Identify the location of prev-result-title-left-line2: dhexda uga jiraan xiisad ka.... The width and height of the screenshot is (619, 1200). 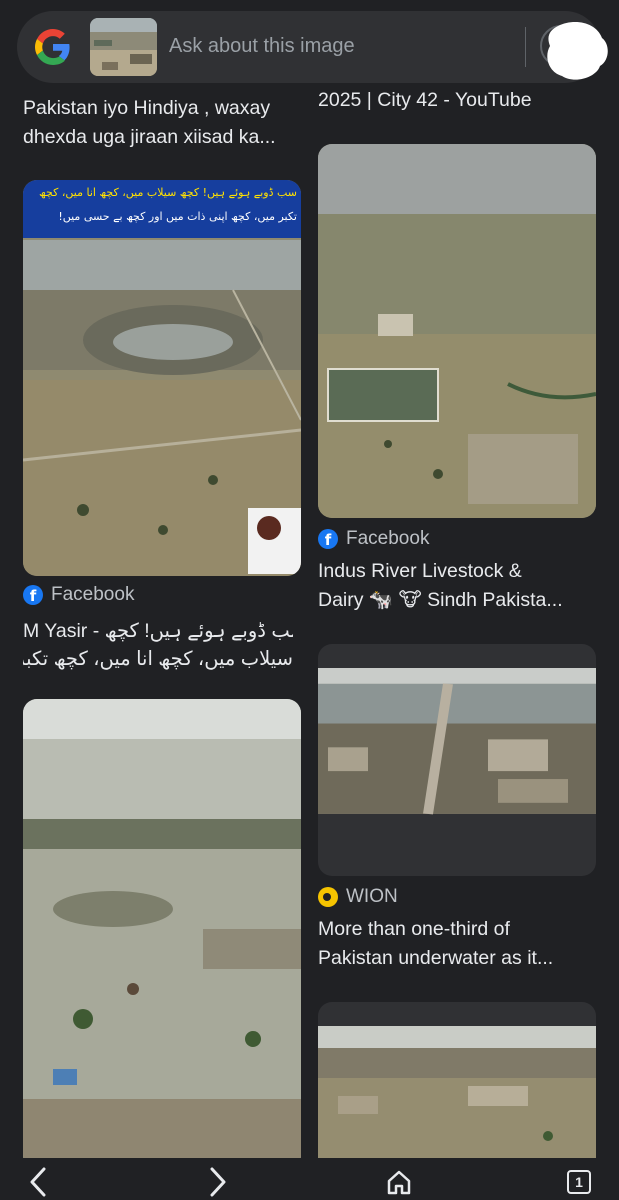
(149, 137).